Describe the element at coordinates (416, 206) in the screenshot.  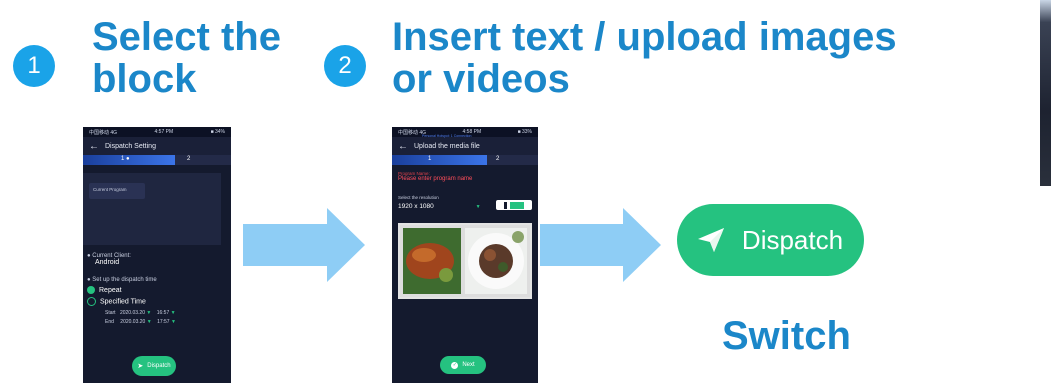
I see `resolution-value: 1920 x 1080` at that location.